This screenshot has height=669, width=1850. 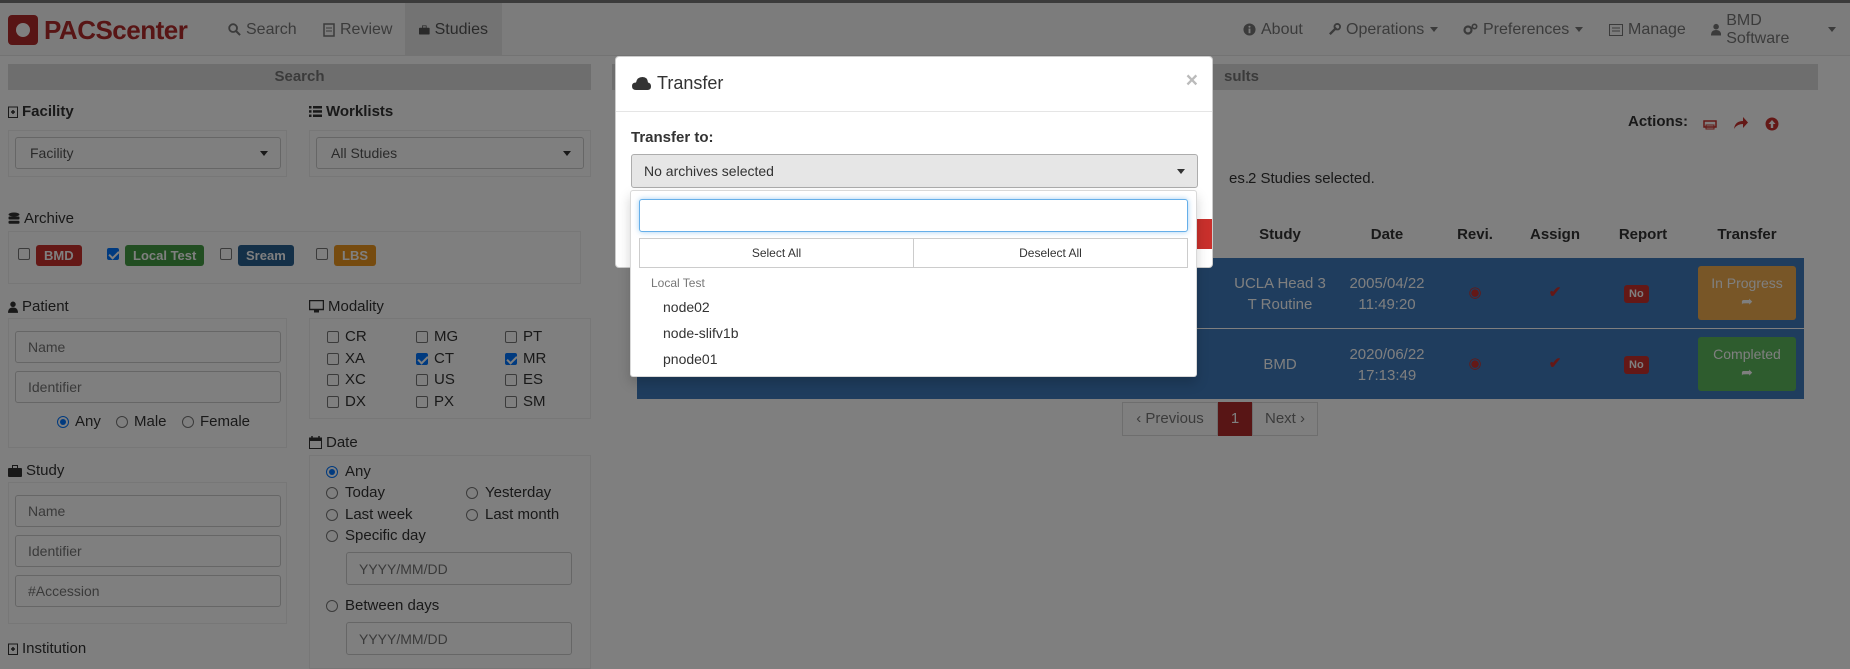 I want to click on archive-multiselect-value: No archives selected, so click(x=709, y=171).